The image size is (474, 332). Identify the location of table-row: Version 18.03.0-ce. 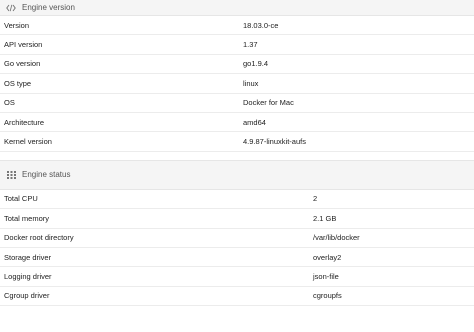
(237, 26).